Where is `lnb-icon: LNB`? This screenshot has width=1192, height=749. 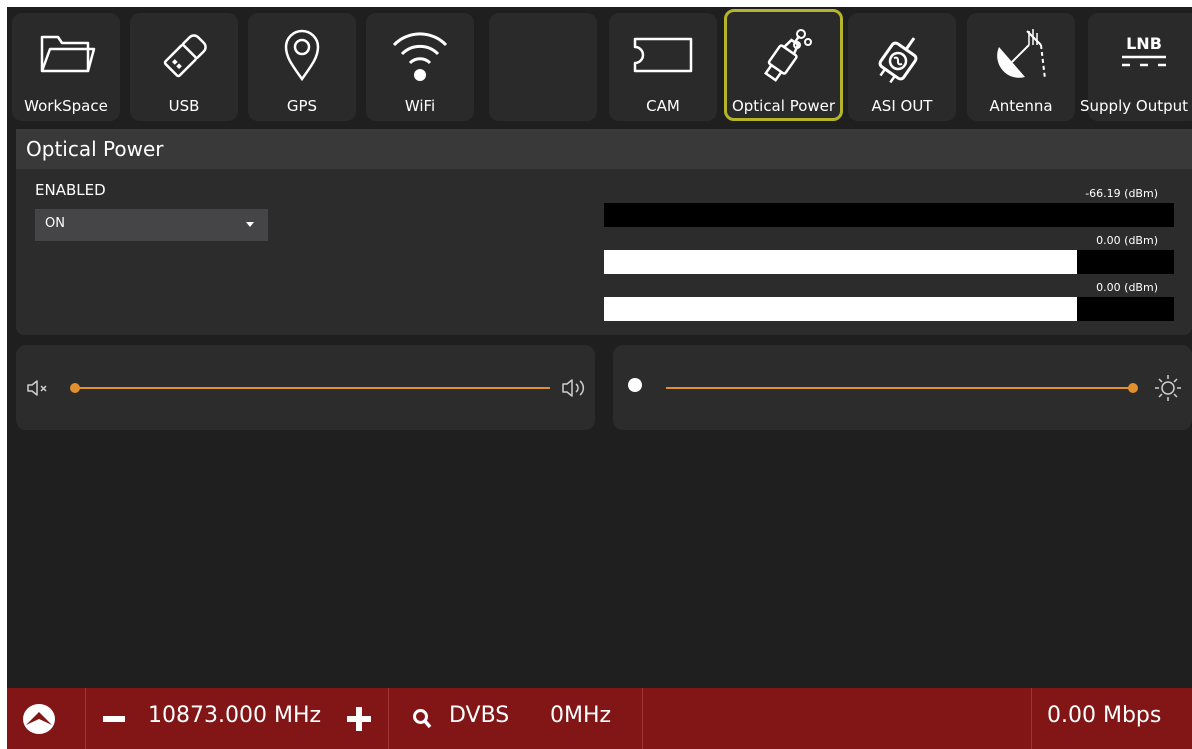 lnb-icon: LNB is located at coordinates (1144, 50).